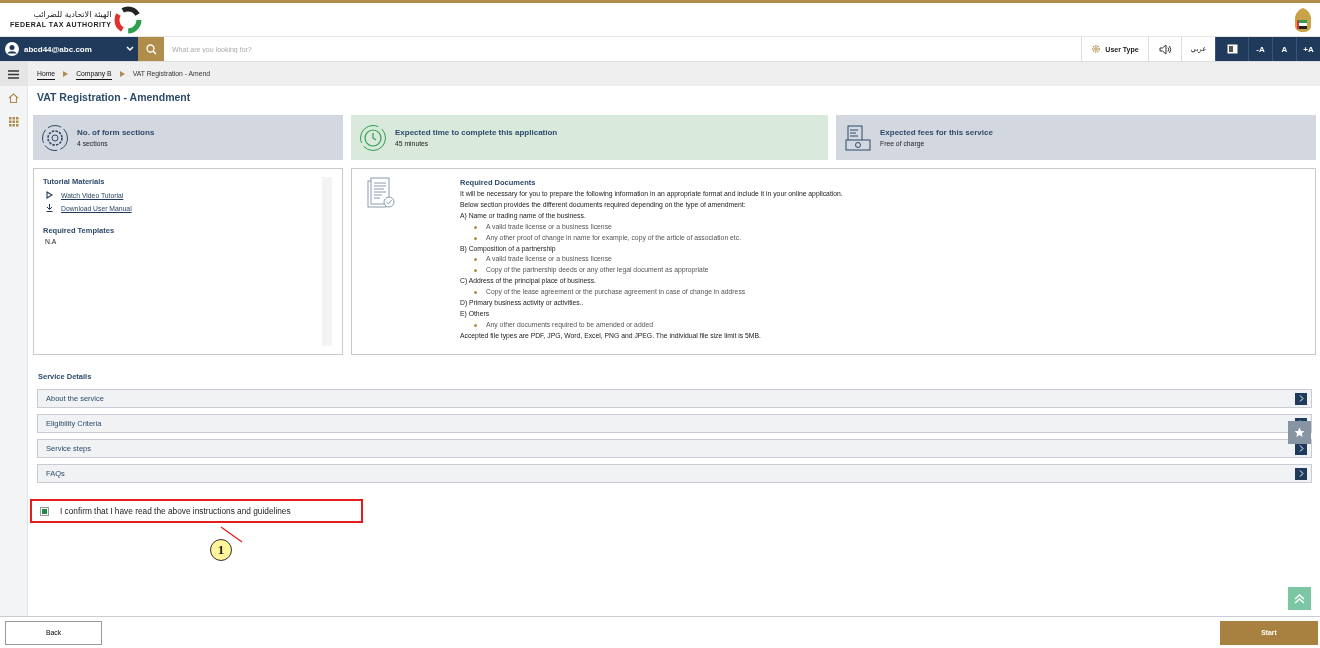 This screenshot has width=1320, height=648. I want to click on font-size-button: A, so click(1284, 49).